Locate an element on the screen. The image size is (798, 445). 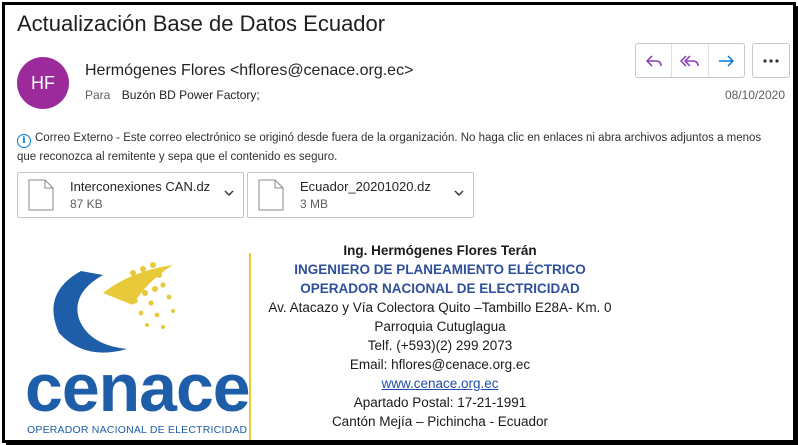
reply-actions-group is located at coordinates (690, 60).